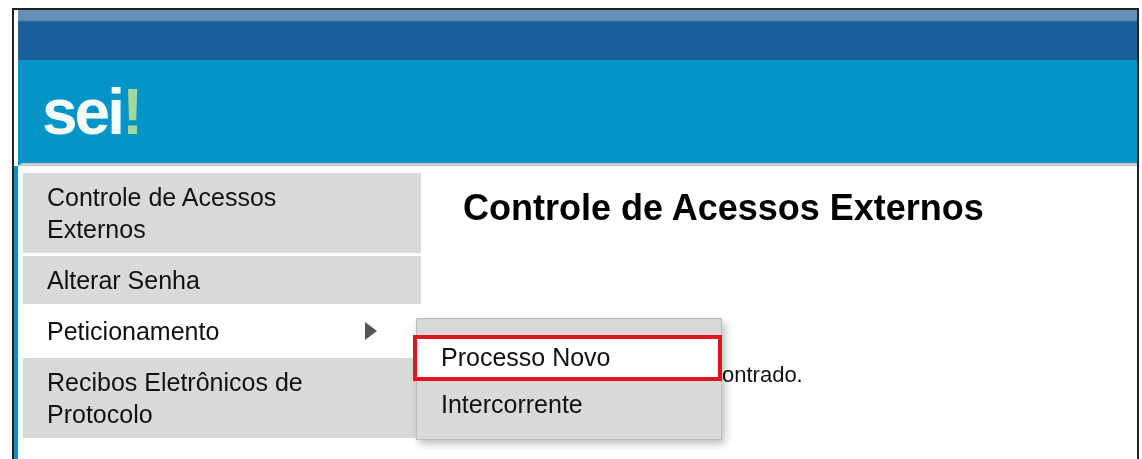 The height and width of the screenshot is (459, 1142). I want to click on submenu-item: Processo Novo, so click(567, 358).